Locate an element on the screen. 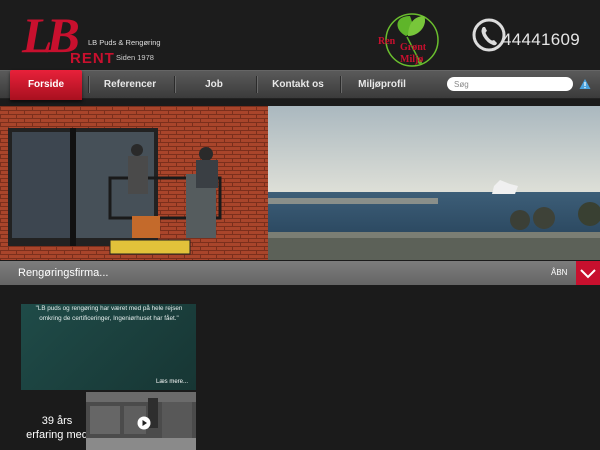  search-input is located at coordinates (510, 84).